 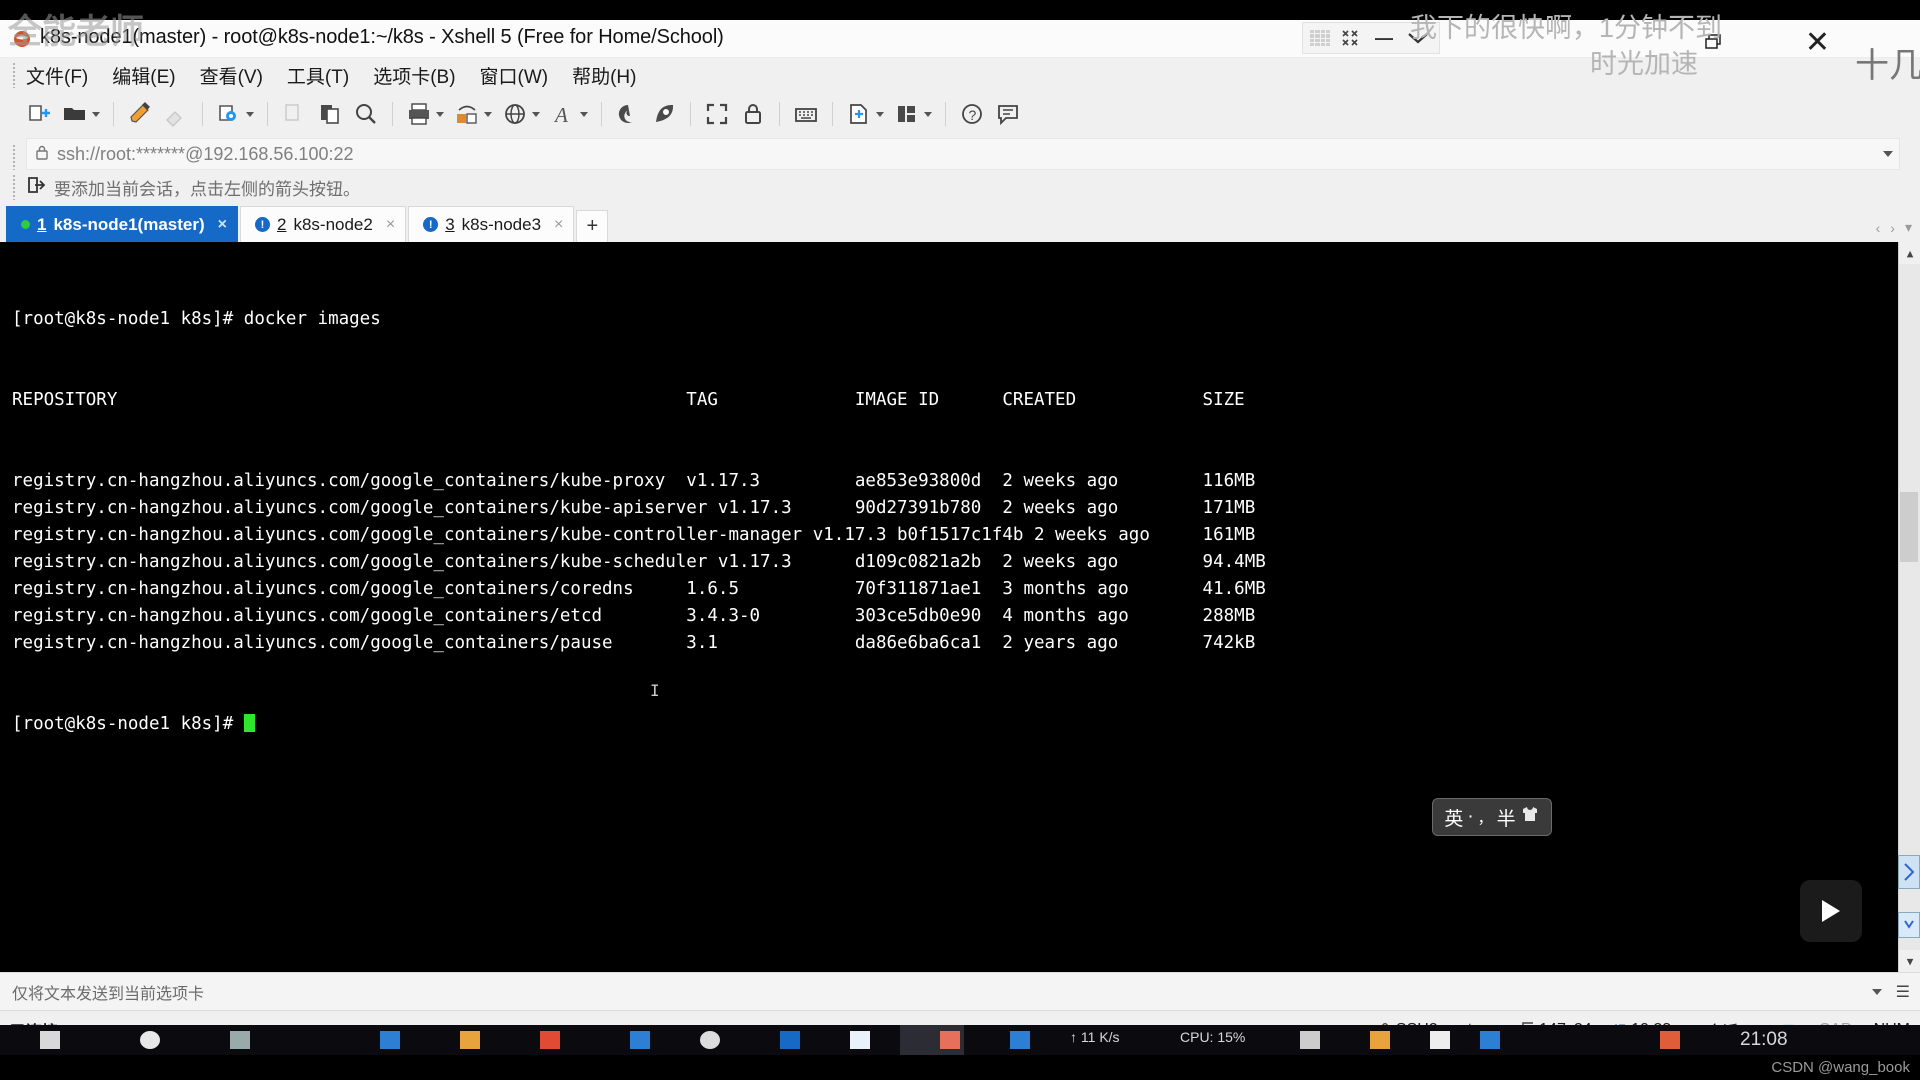 What do you see at coordinates (36, 187) in the screenshot?
I see `add-session-arrow-icon` at bounding box center [36, 187].